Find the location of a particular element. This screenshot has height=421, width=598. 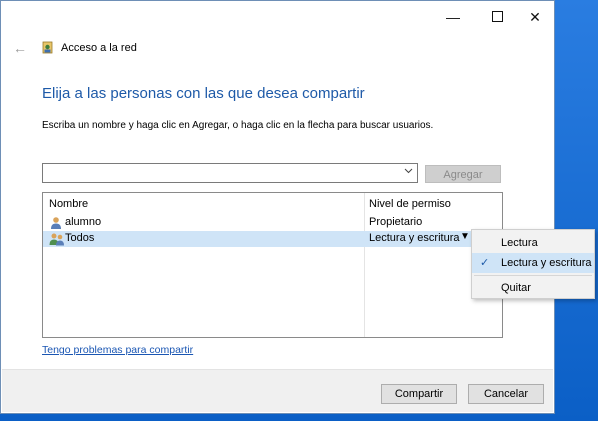

menu-item-label: Quitar is located at coordinates (516, 288).